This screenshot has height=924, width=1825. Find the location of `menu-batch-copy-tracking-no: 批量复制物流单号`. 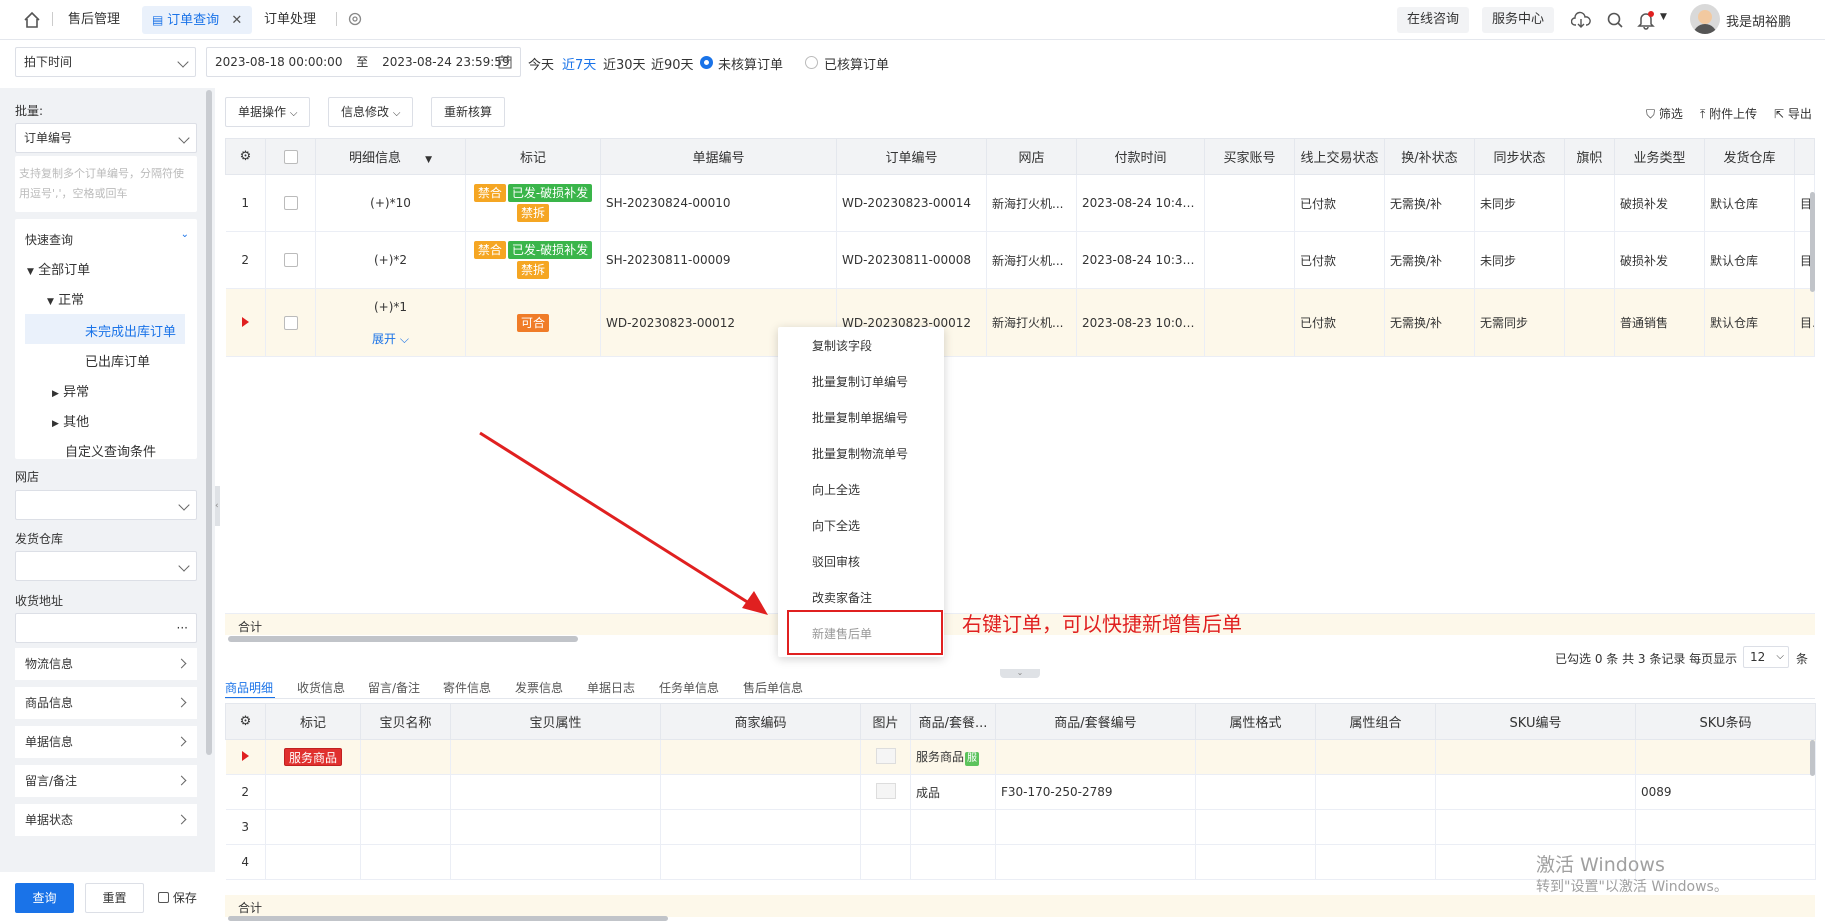

menu-batch-copy-tracking-no: 批量复制物流单号 is located at coordinates (860, 453).